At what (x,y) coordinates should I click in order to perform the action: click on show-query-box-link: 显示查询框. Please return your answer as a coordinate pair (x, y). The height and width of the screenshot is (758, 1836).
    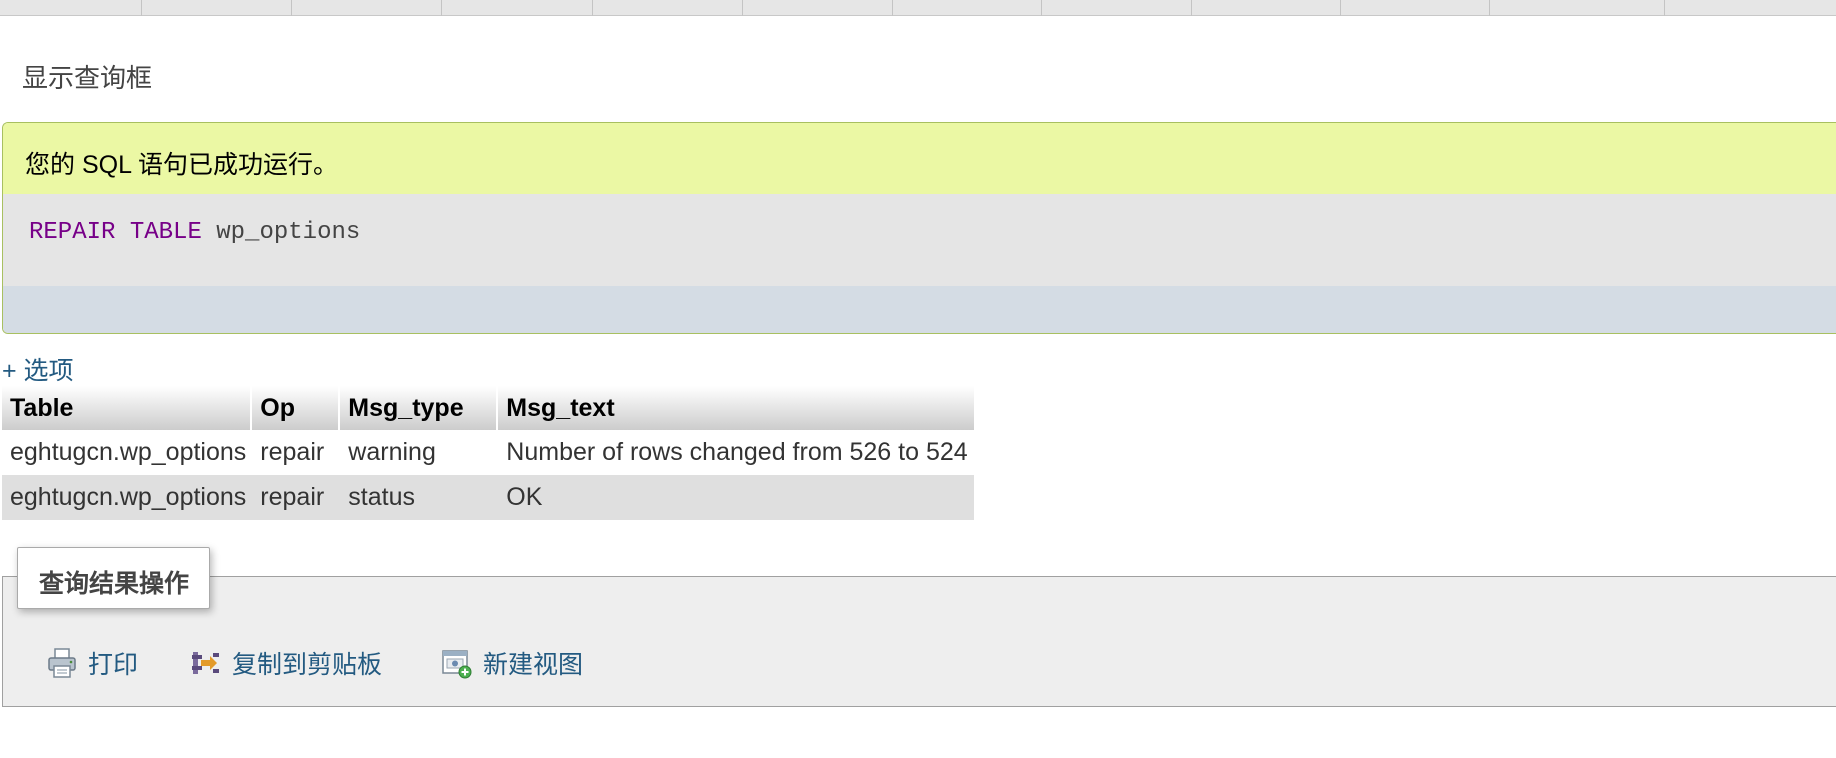
    Looking at the image, I should click on (87, 76).